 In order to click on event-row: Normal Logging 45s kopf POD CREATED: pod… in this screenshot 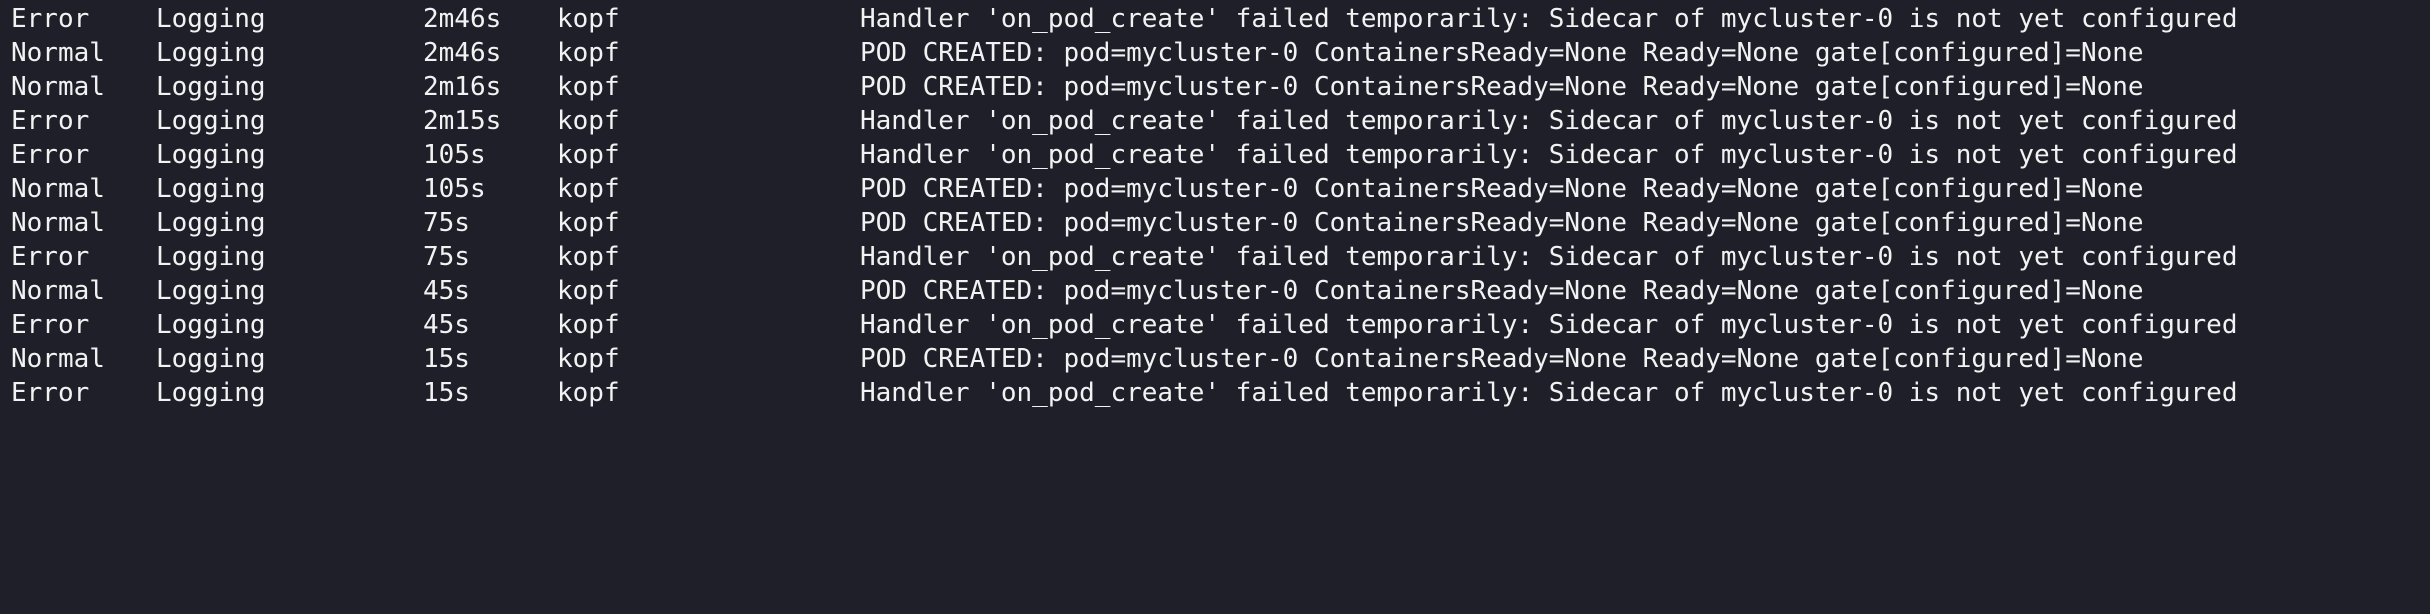, I will do `click(1215, 291)`.